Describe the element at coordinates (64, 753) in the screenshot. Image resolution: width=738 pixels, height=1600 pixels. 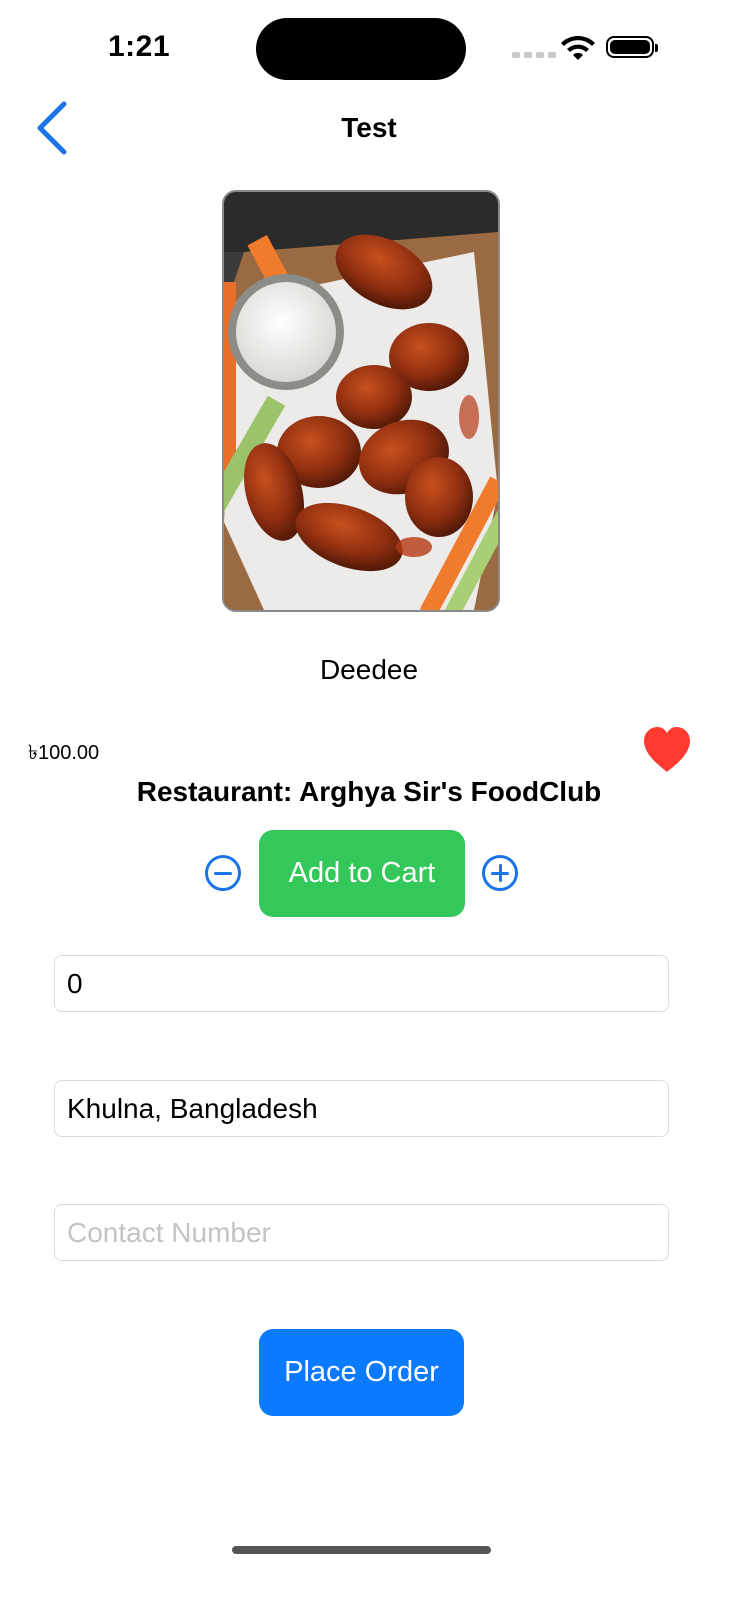
I see `product-price: ৳100.00` at that location.